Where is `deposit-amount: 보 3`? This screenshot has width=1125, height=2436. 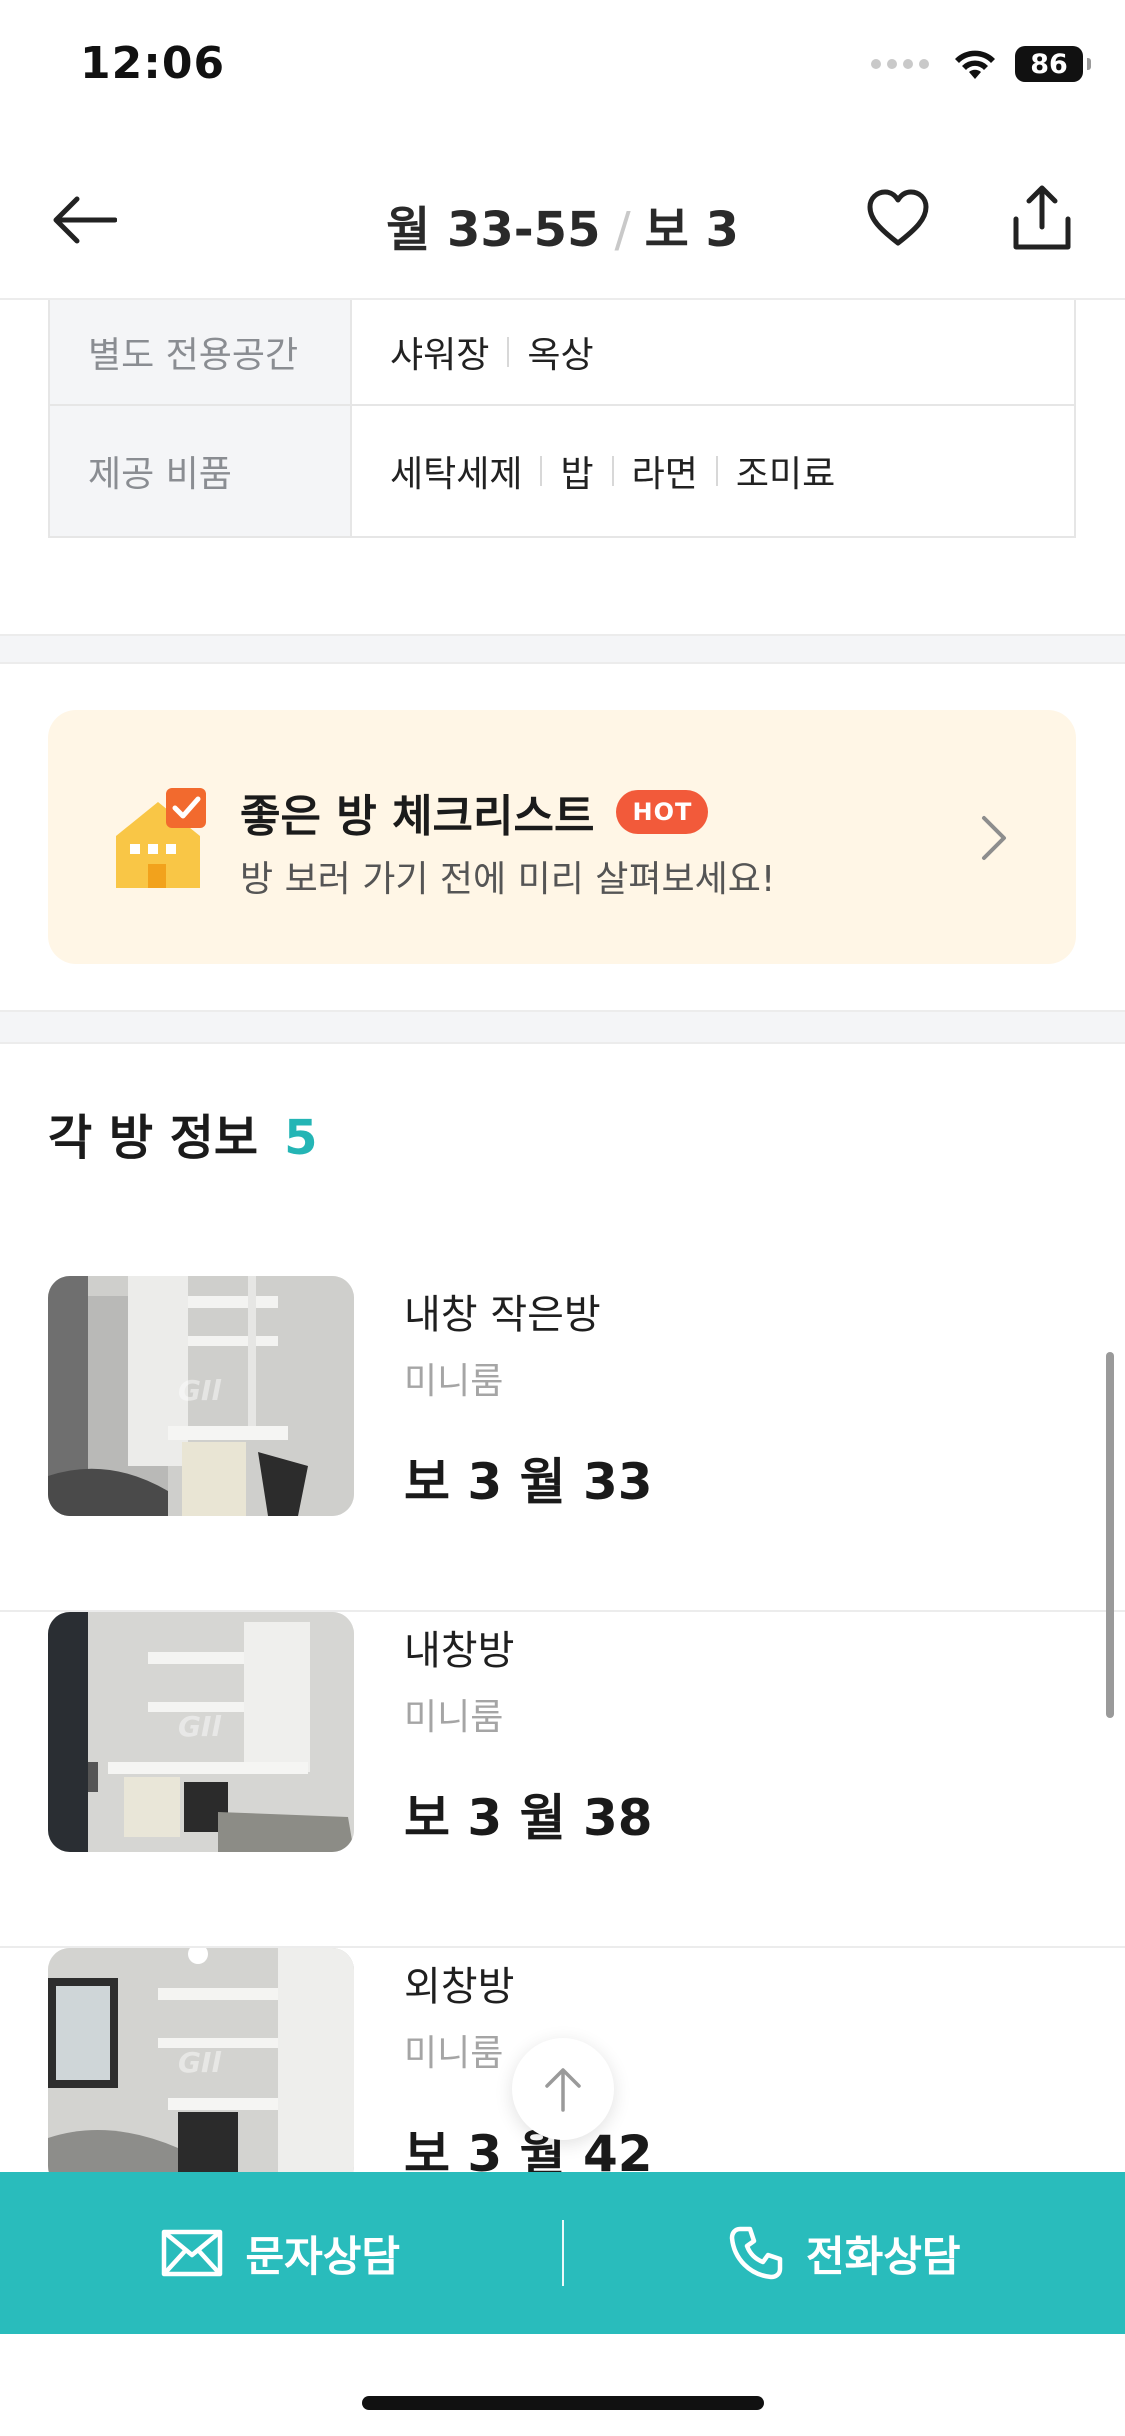
deposit-amount: 보 3 is located at coordinates (691, 230).